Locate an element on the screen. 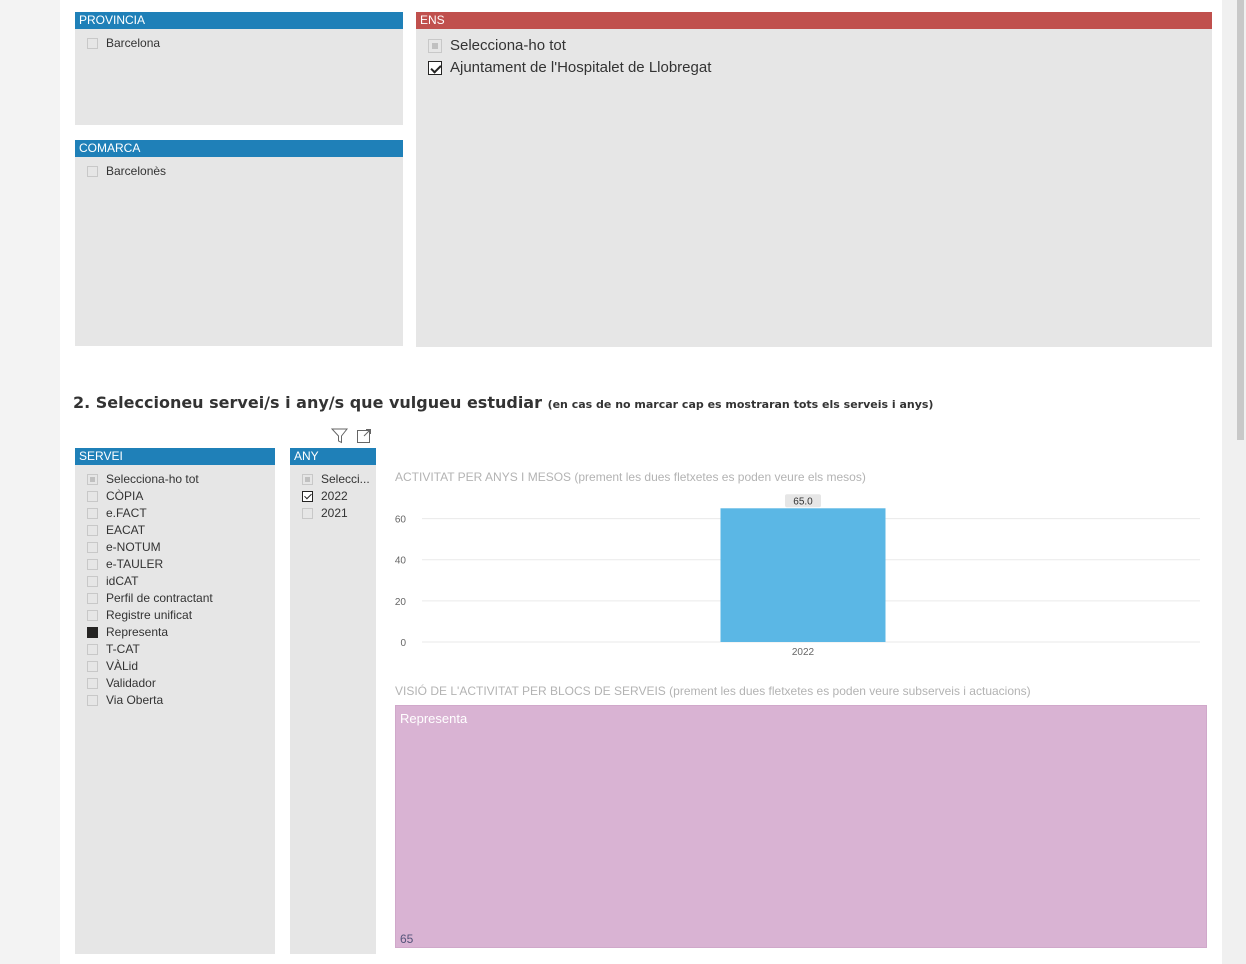 Image resolution: width=1246 pixels, height=964 pixels. ens-item: Ajuntament de l'Hospitalet de Llobregat is located at coordinates (814, 68).